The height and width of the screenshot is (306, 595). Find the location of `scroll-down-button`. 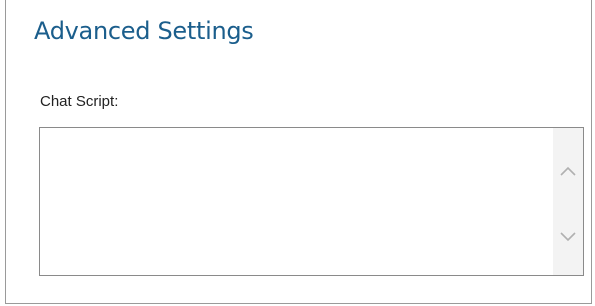

scroll-down-button is located at coordinates (568, 237).